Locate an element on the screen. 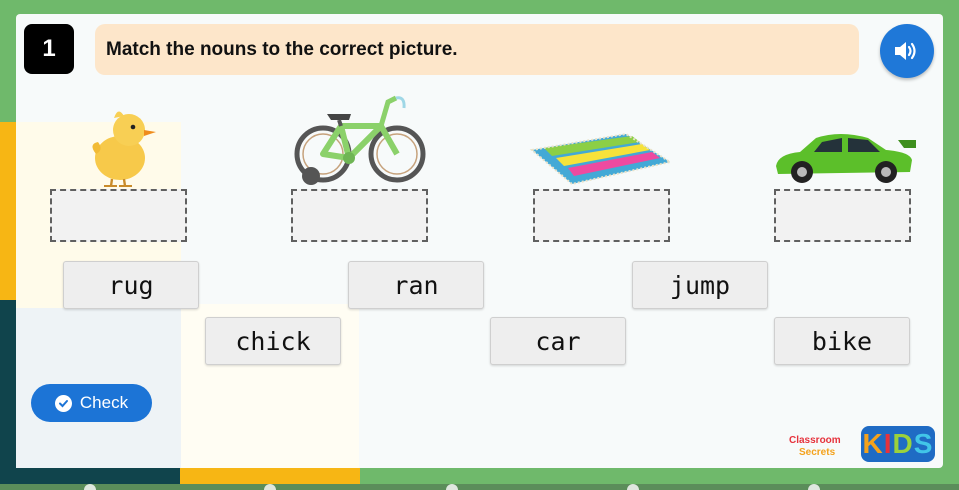  check-circle-icon is located at coordinates (63, 403).